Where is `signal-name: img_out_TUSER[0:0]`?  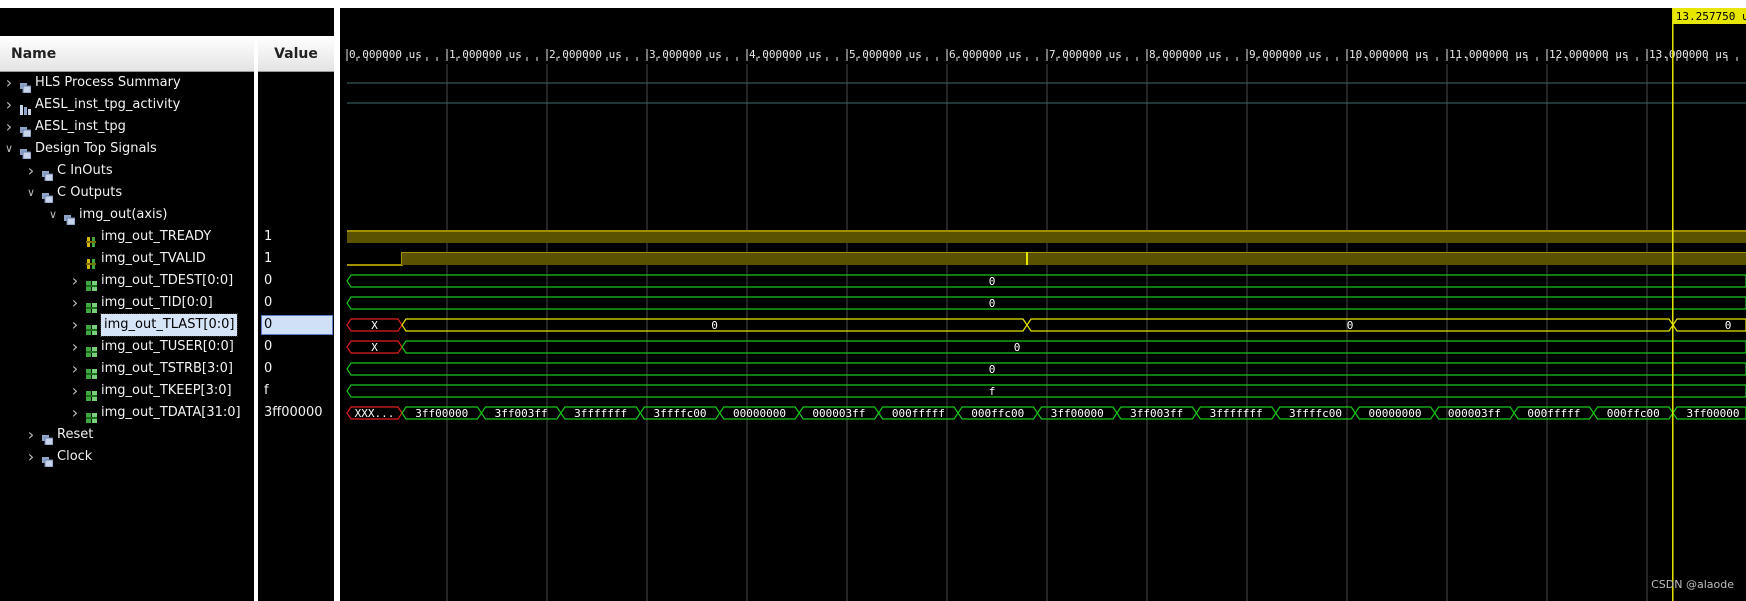
signal-name: img_out_TUSER[0:0] is located at coordinates (167, 347).